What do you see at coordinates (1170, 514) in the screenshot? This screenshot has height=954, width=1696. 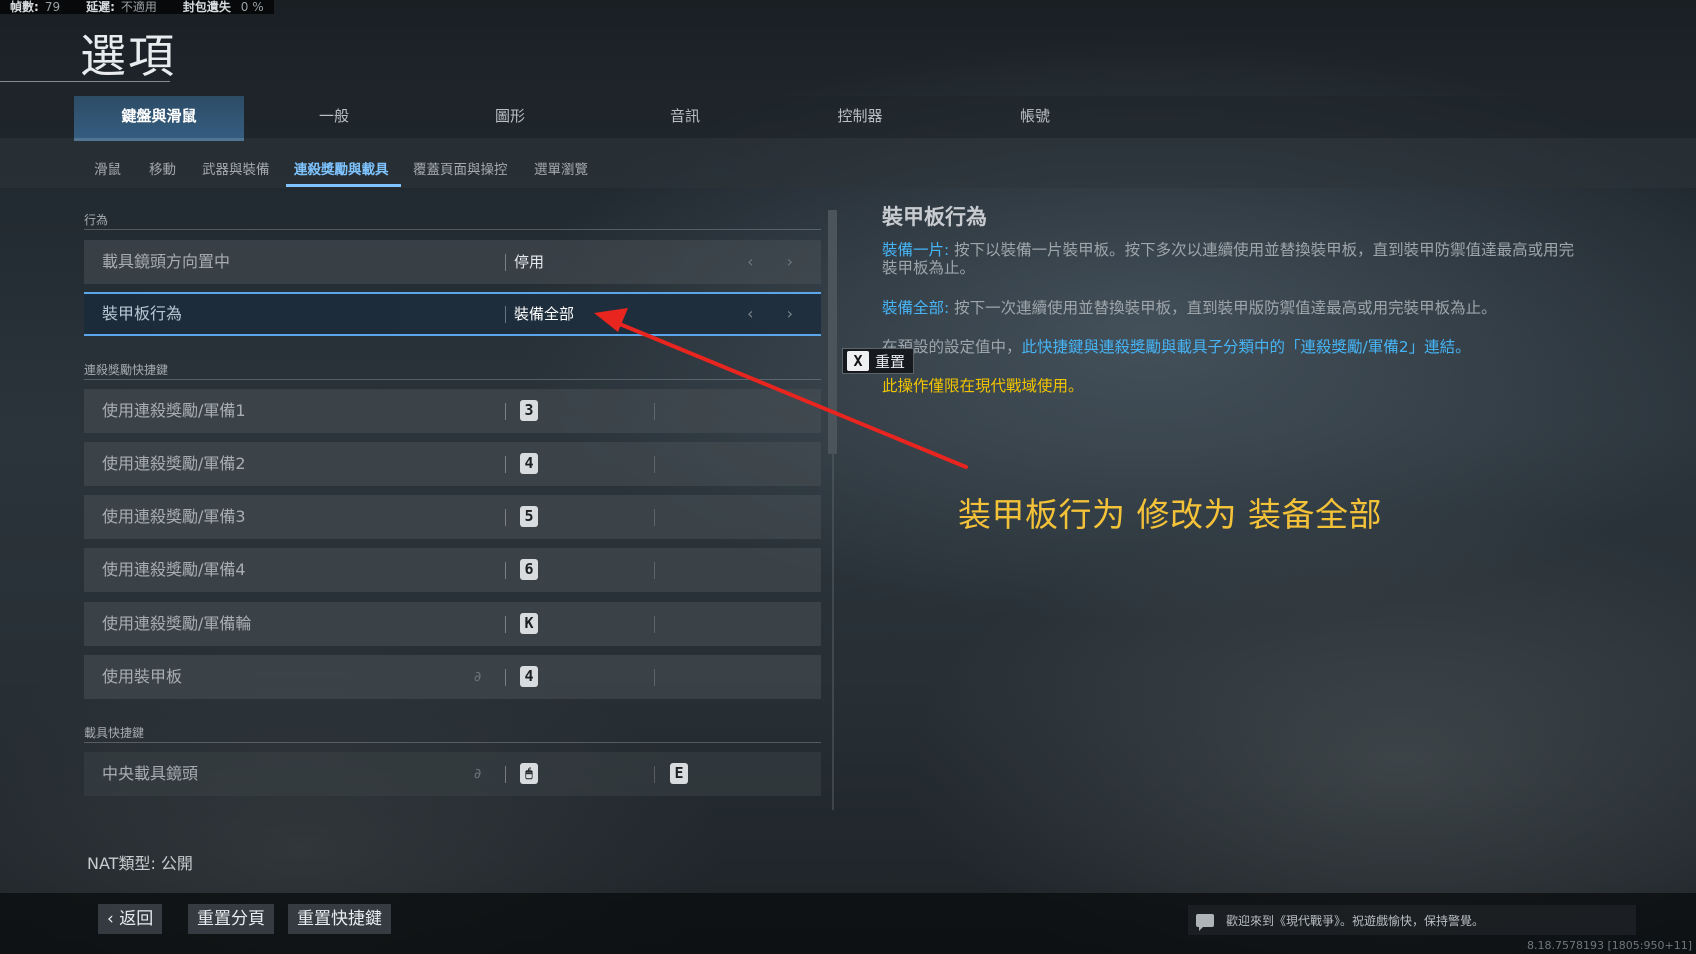 I see `annotation-text: 装甲板行为 修改为 装备全部` at bounding box center [1170, 514].